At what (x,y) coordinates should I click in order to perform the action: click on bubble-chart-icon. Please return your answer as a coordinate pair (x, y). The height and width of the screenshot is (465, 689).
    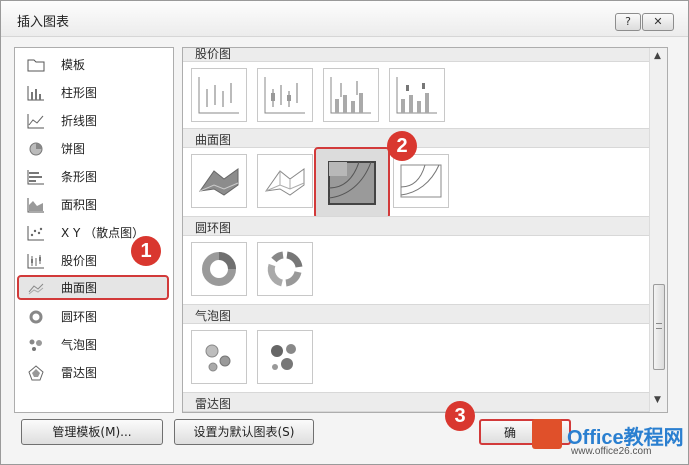
    Looking at the image, I should click on (36, 345).